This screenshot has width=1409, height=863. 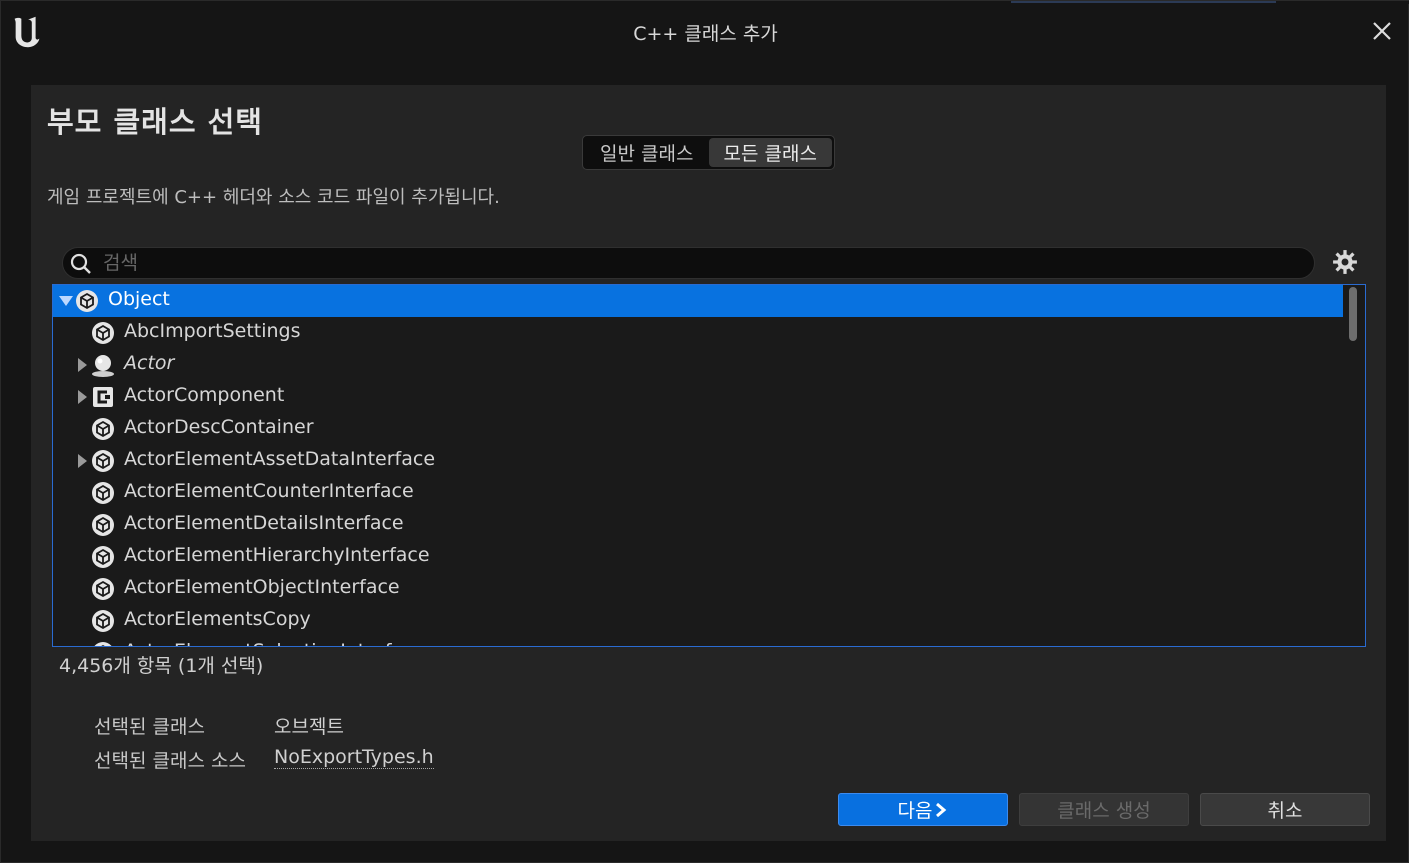 I want to click on tree-row-label: ActorElementSelectionInterface, so click(x=274, y=643).